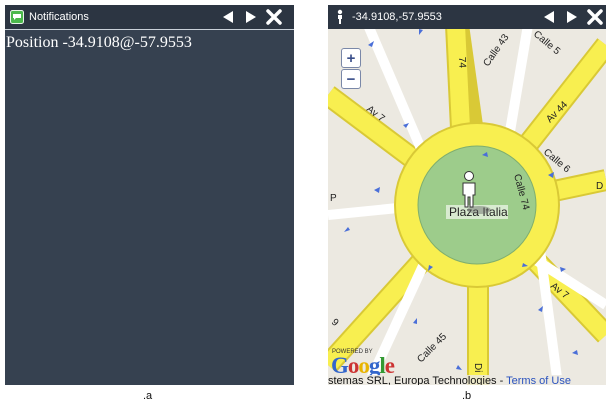  Describe the element at coordinates (149, 17) in the screenshot. I see `title-bar: Notifications` at that location.